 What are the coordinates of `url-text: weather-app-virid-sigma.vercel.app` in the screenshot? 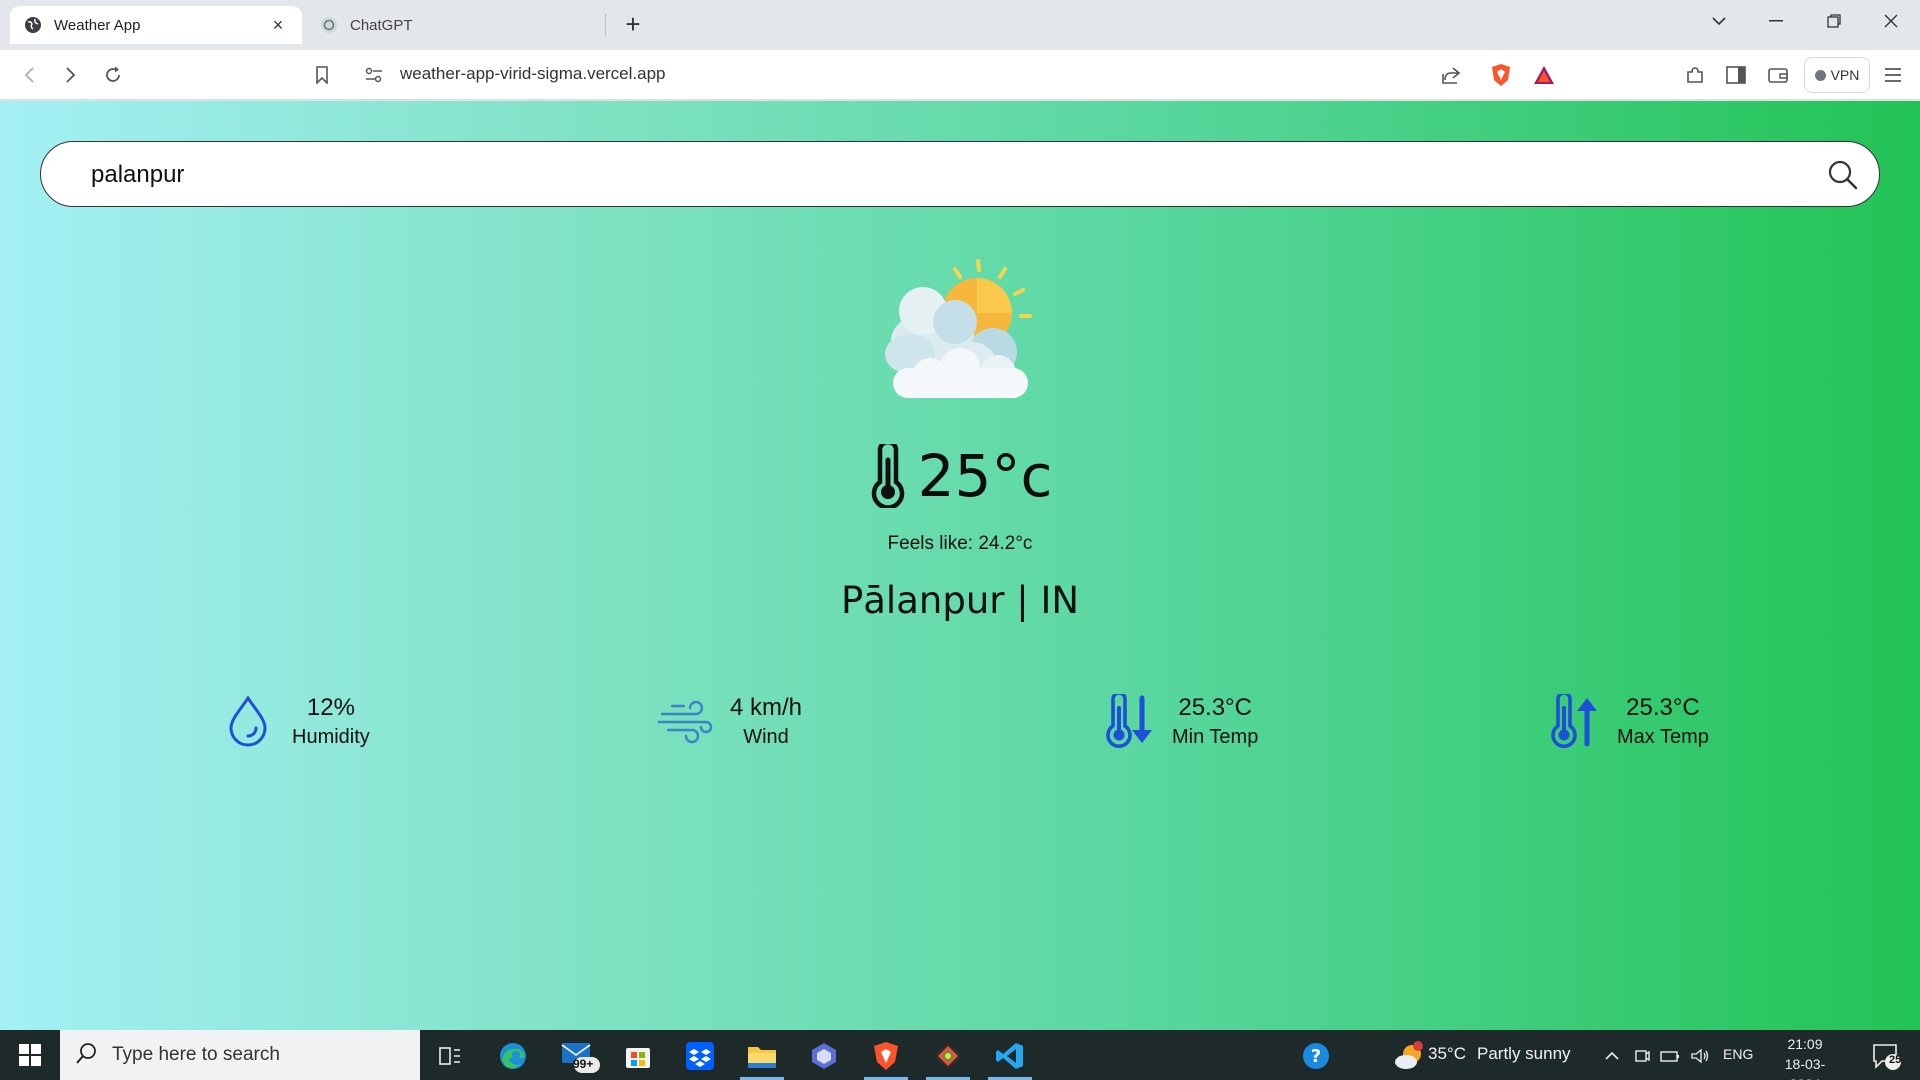 It's located at (533, 74).